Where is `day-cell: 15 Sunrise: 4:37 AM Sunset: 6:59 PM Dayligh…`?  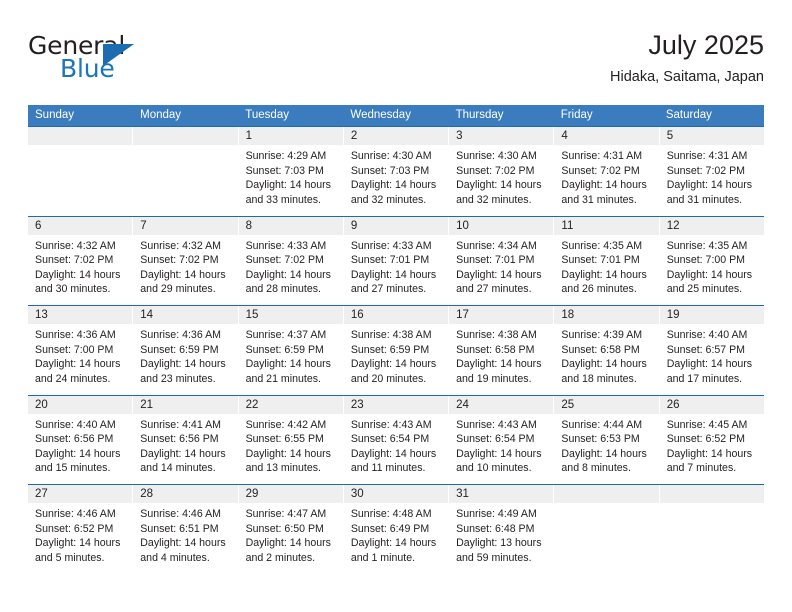 day-cell: 15 Sunrise: 4:37 AM Sunset: 6:59 PM Dayligh… is located at coordinates (291, 350).